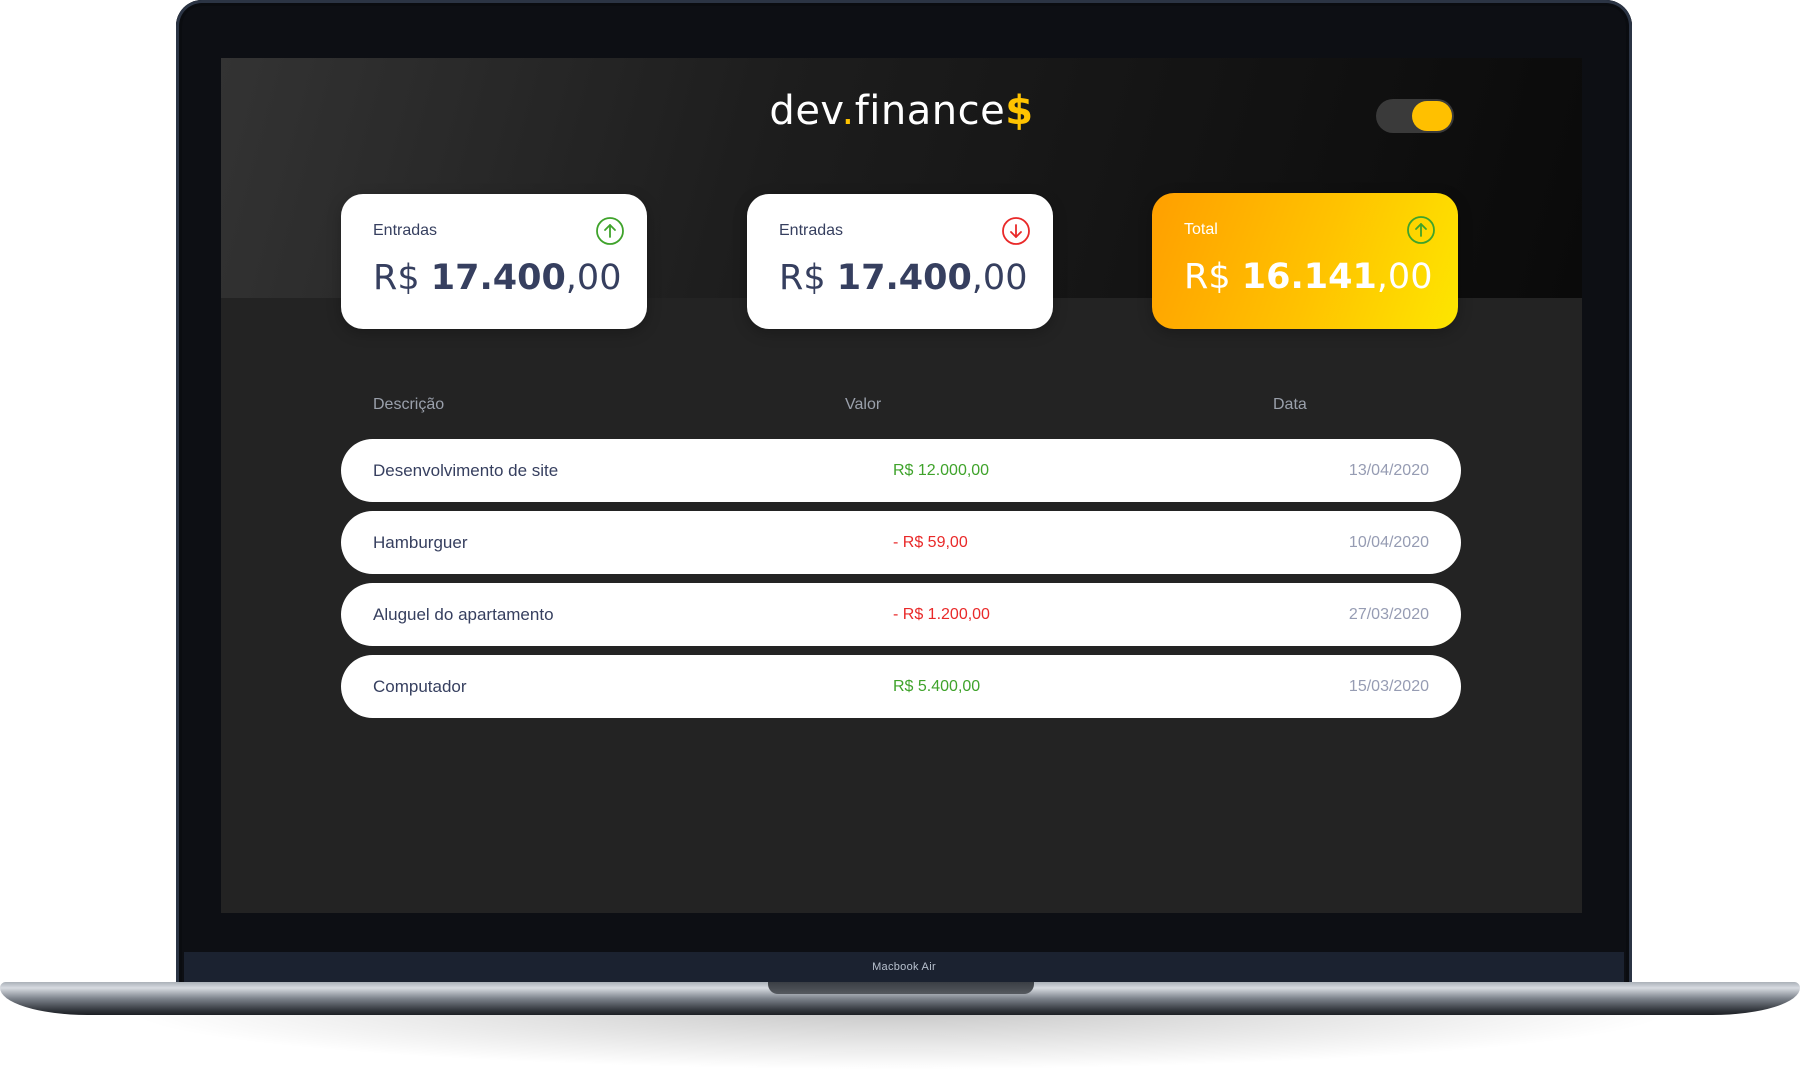 This screenshot has width=1800, height=1078. Describe the element at coordinates (1388, 542) in the screenshot. I see `transaction-date: 10/04/2020` at that location.